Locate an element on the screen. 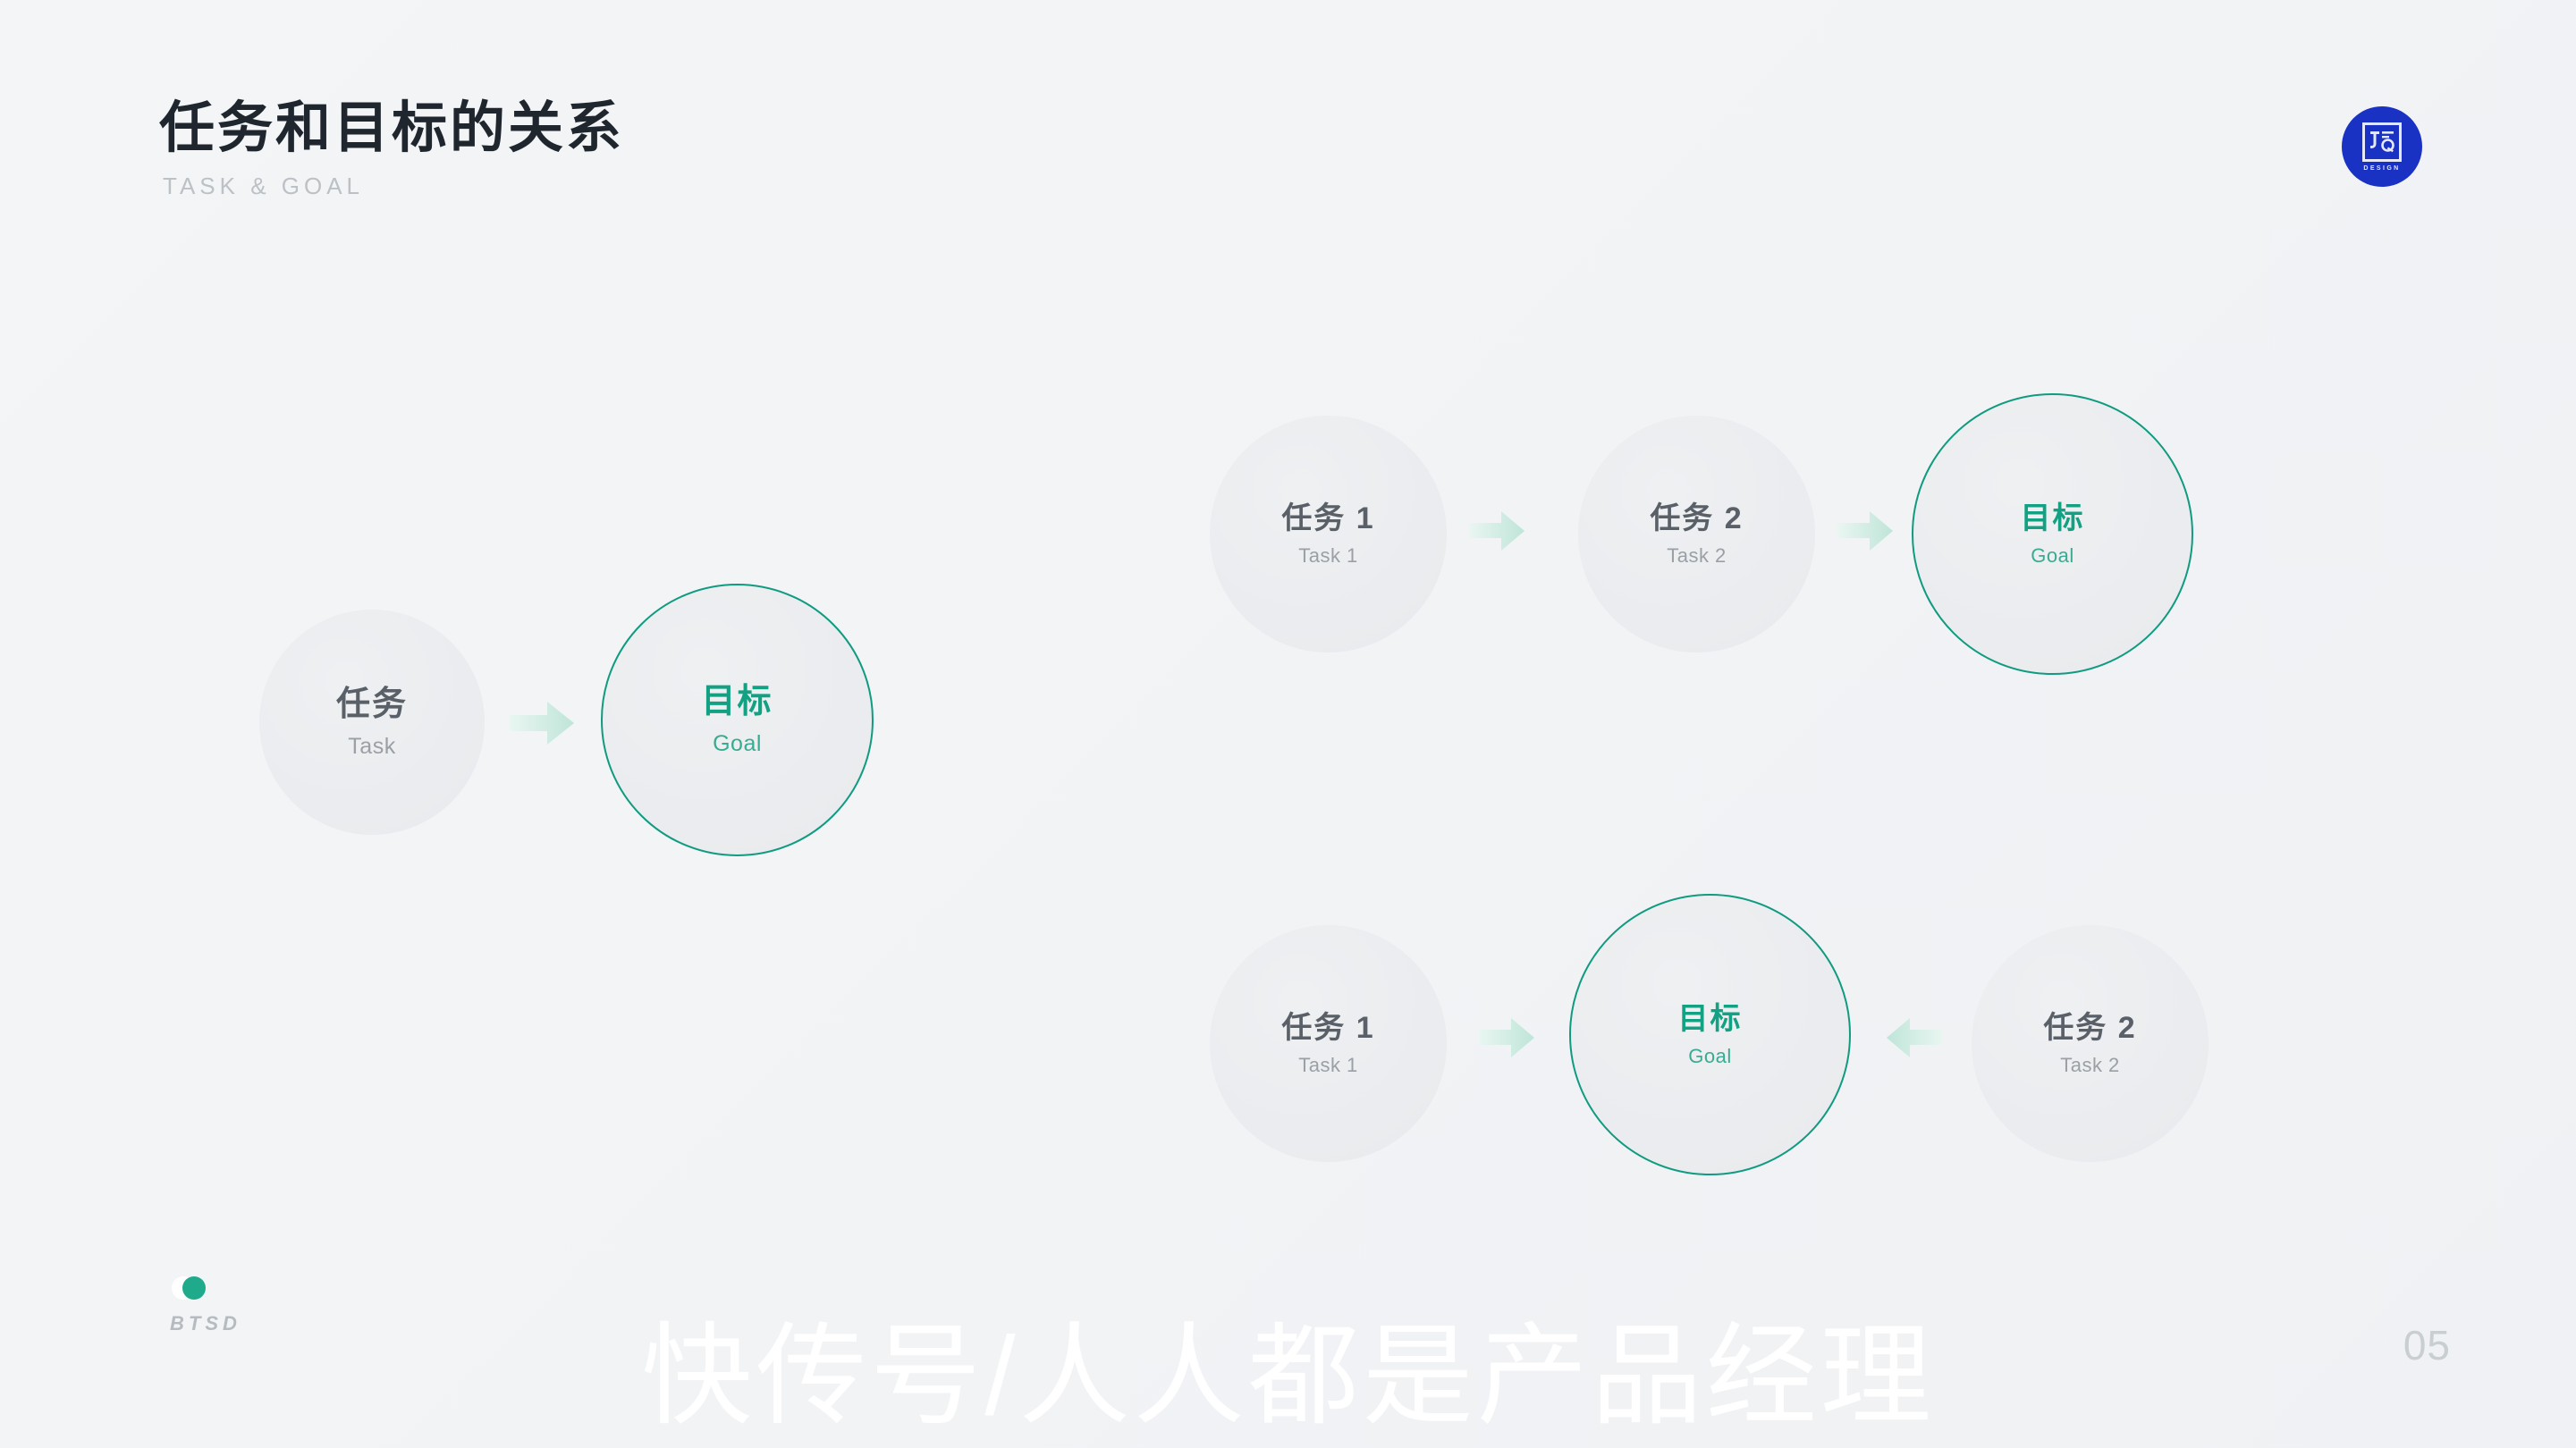  page-number: 05 is located at coordinates (2427, 1345).